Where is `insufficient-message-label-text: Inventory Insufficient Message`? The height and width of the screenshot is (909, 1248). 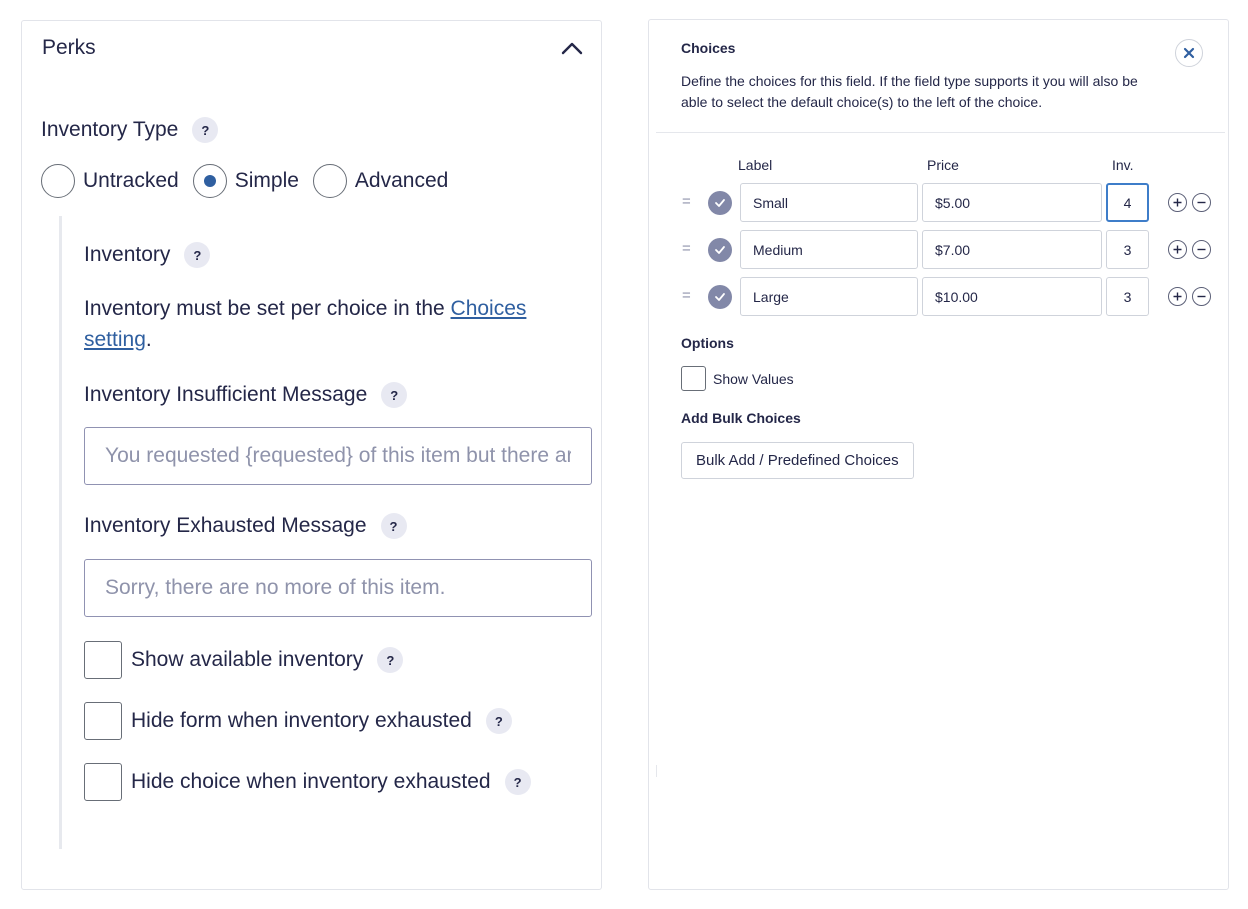 insufficient-message-label-text: Inventory Insufficient Message is located at coordinates (226, 394).